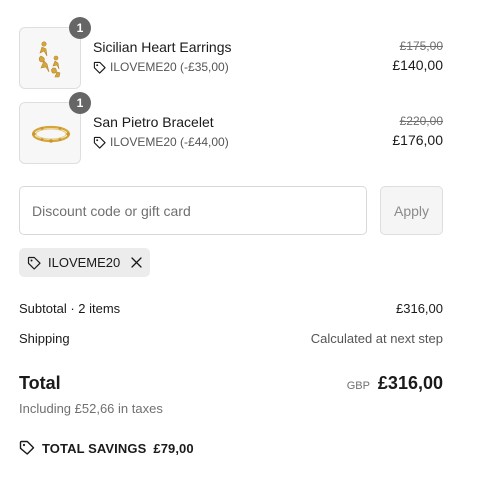  I want to click on subtotal-row: Subtotal · 2 items £316,00, so click(231, 308).